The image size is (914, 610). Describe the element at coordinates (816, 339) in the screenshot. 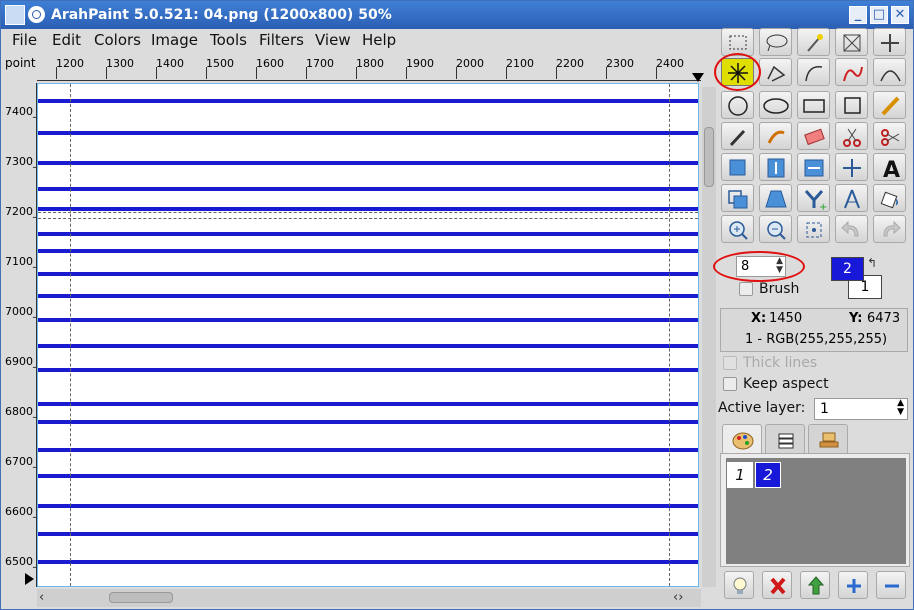

I see `pixel-color-readout: 1 - RGB(255,255,255)` at that location.